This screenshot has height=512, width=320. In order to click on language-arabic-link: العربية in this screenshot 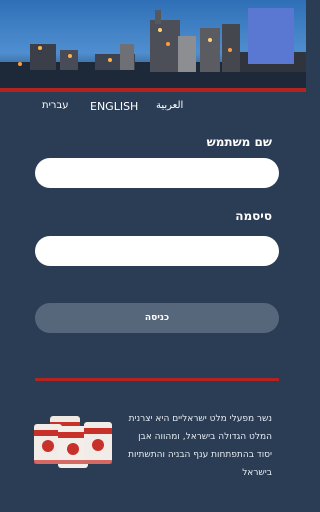, I will do `click(169, 105)`.